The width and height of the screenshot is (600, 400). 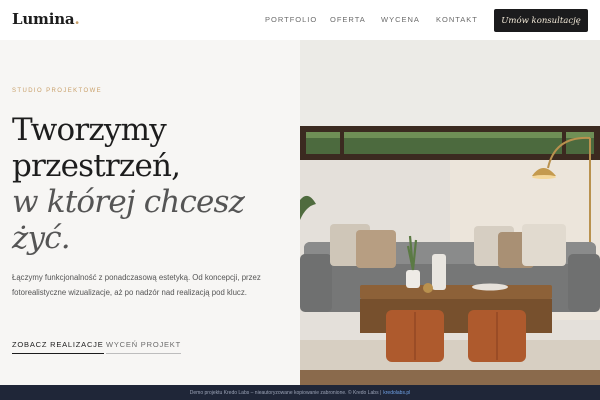 What do you see at coordinates (41, 238) in the screenshot?
I see `hero-headline-line-4: żyć.` at bounding box center [41, 238].